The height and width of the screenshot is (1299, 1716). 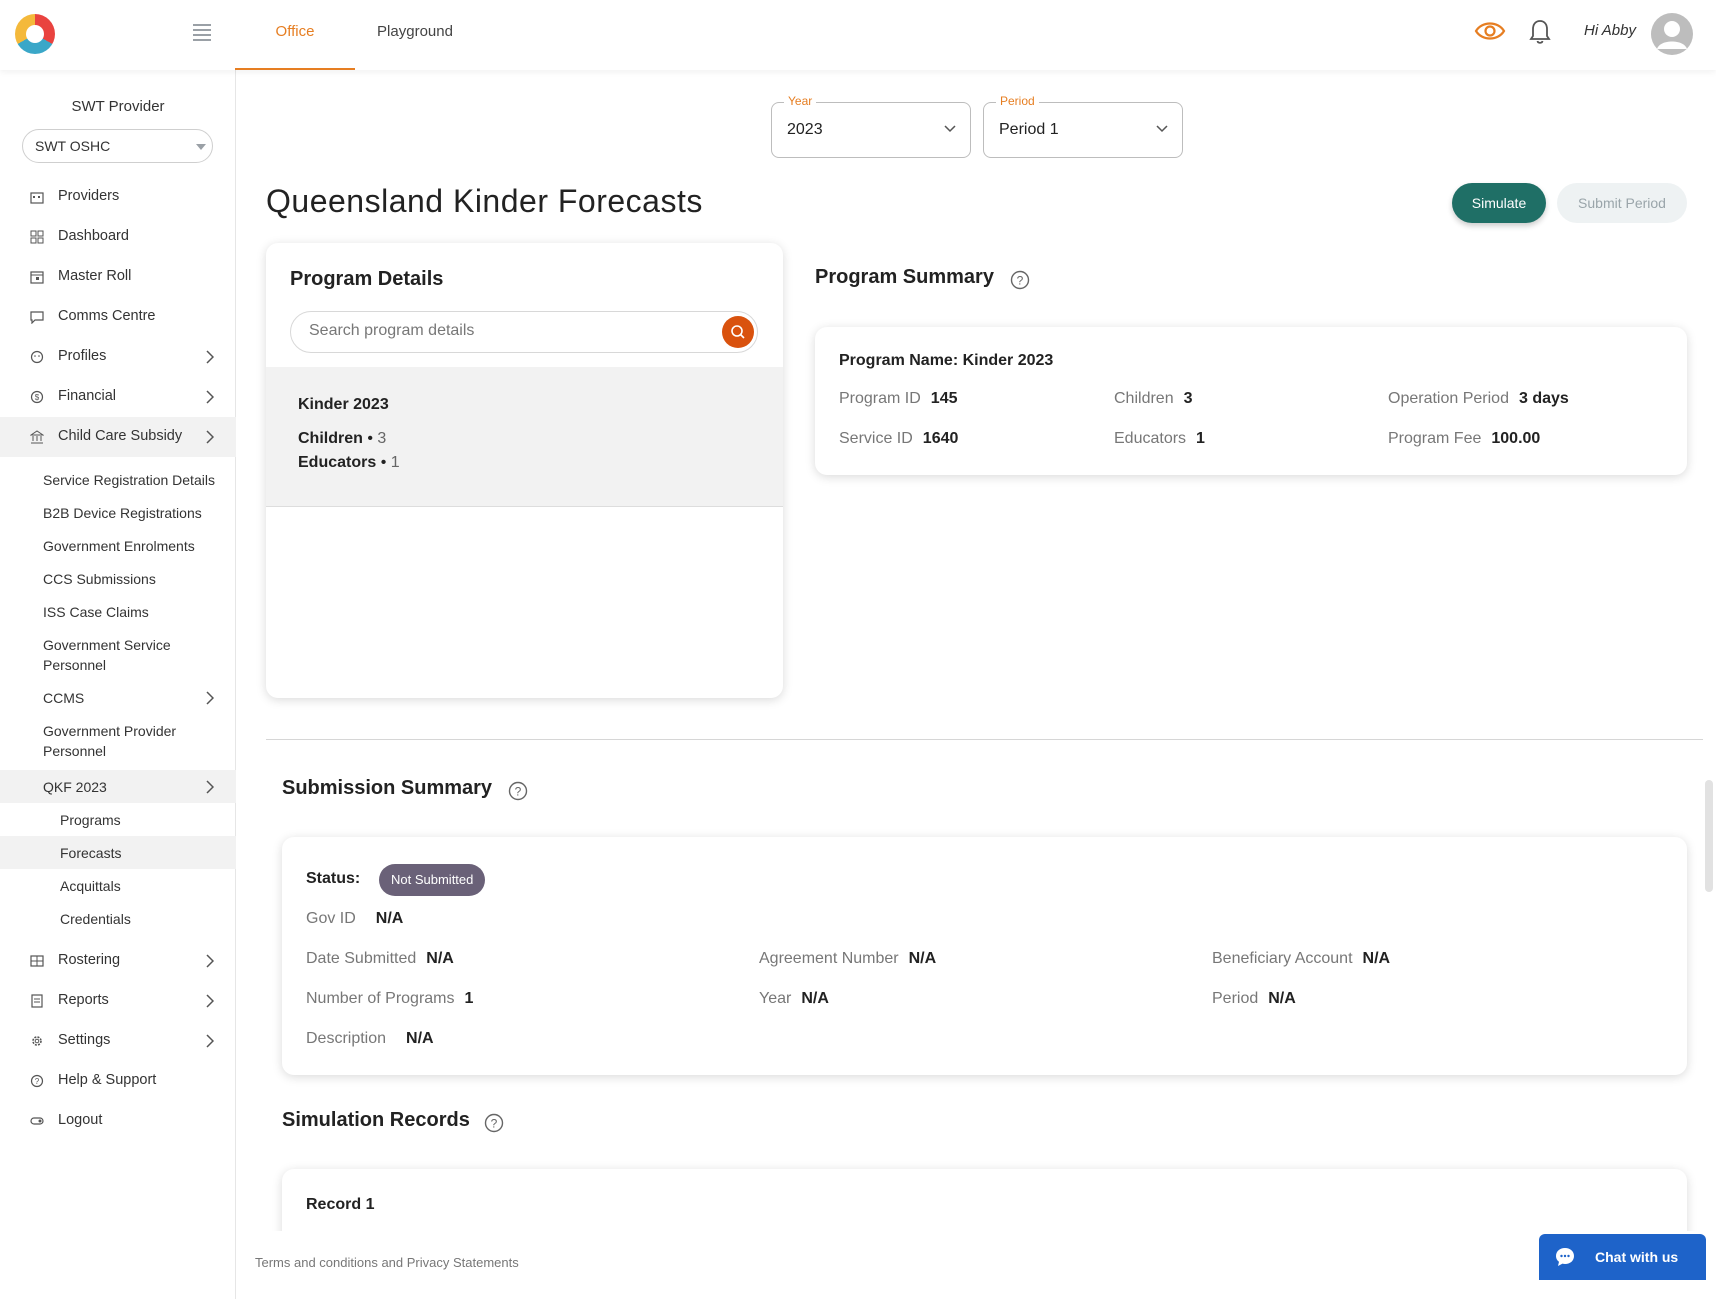 I want to click on report-icon, so click(x=37, y=1001).